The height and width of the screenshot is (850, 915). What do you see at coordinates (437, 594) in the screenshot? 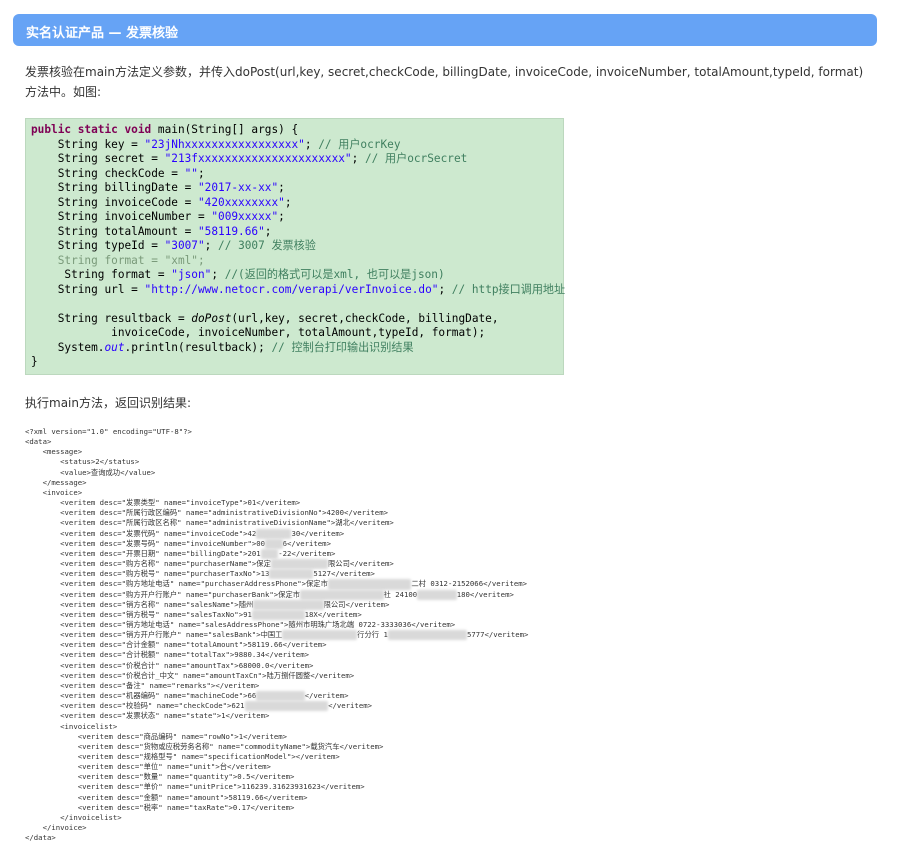
I see `redaction-blur: XXXXXXXXX` at bounding box center [437, 594].